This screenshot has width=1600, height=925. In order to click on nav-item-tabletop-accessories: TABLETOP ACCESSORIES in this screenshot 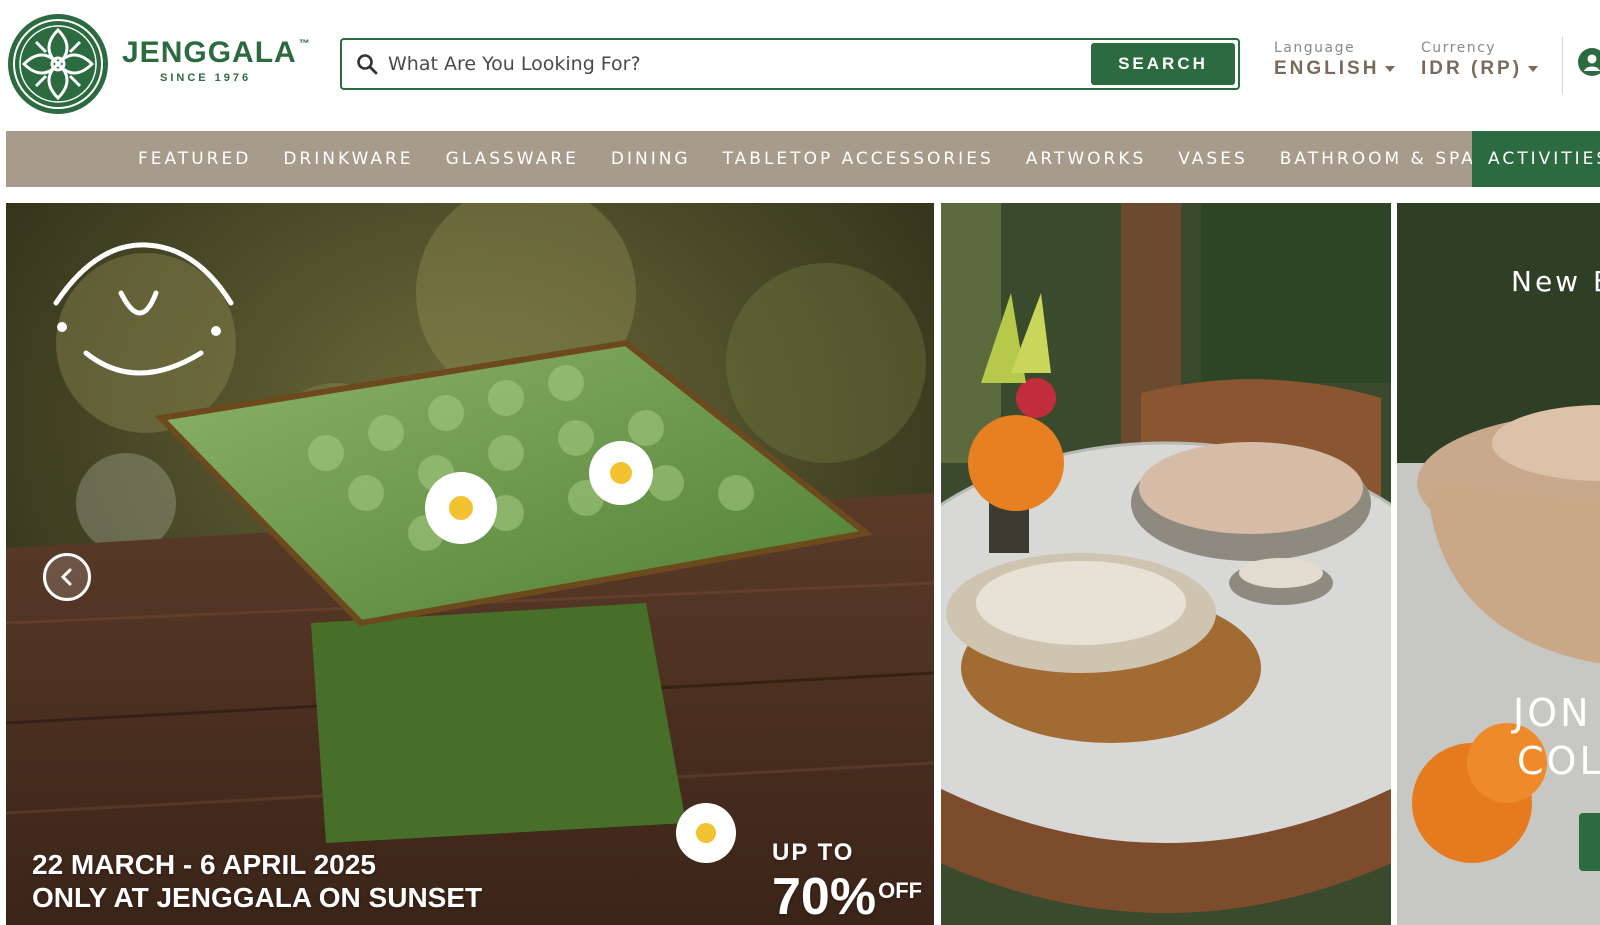, I will do `click(858, 159)`.